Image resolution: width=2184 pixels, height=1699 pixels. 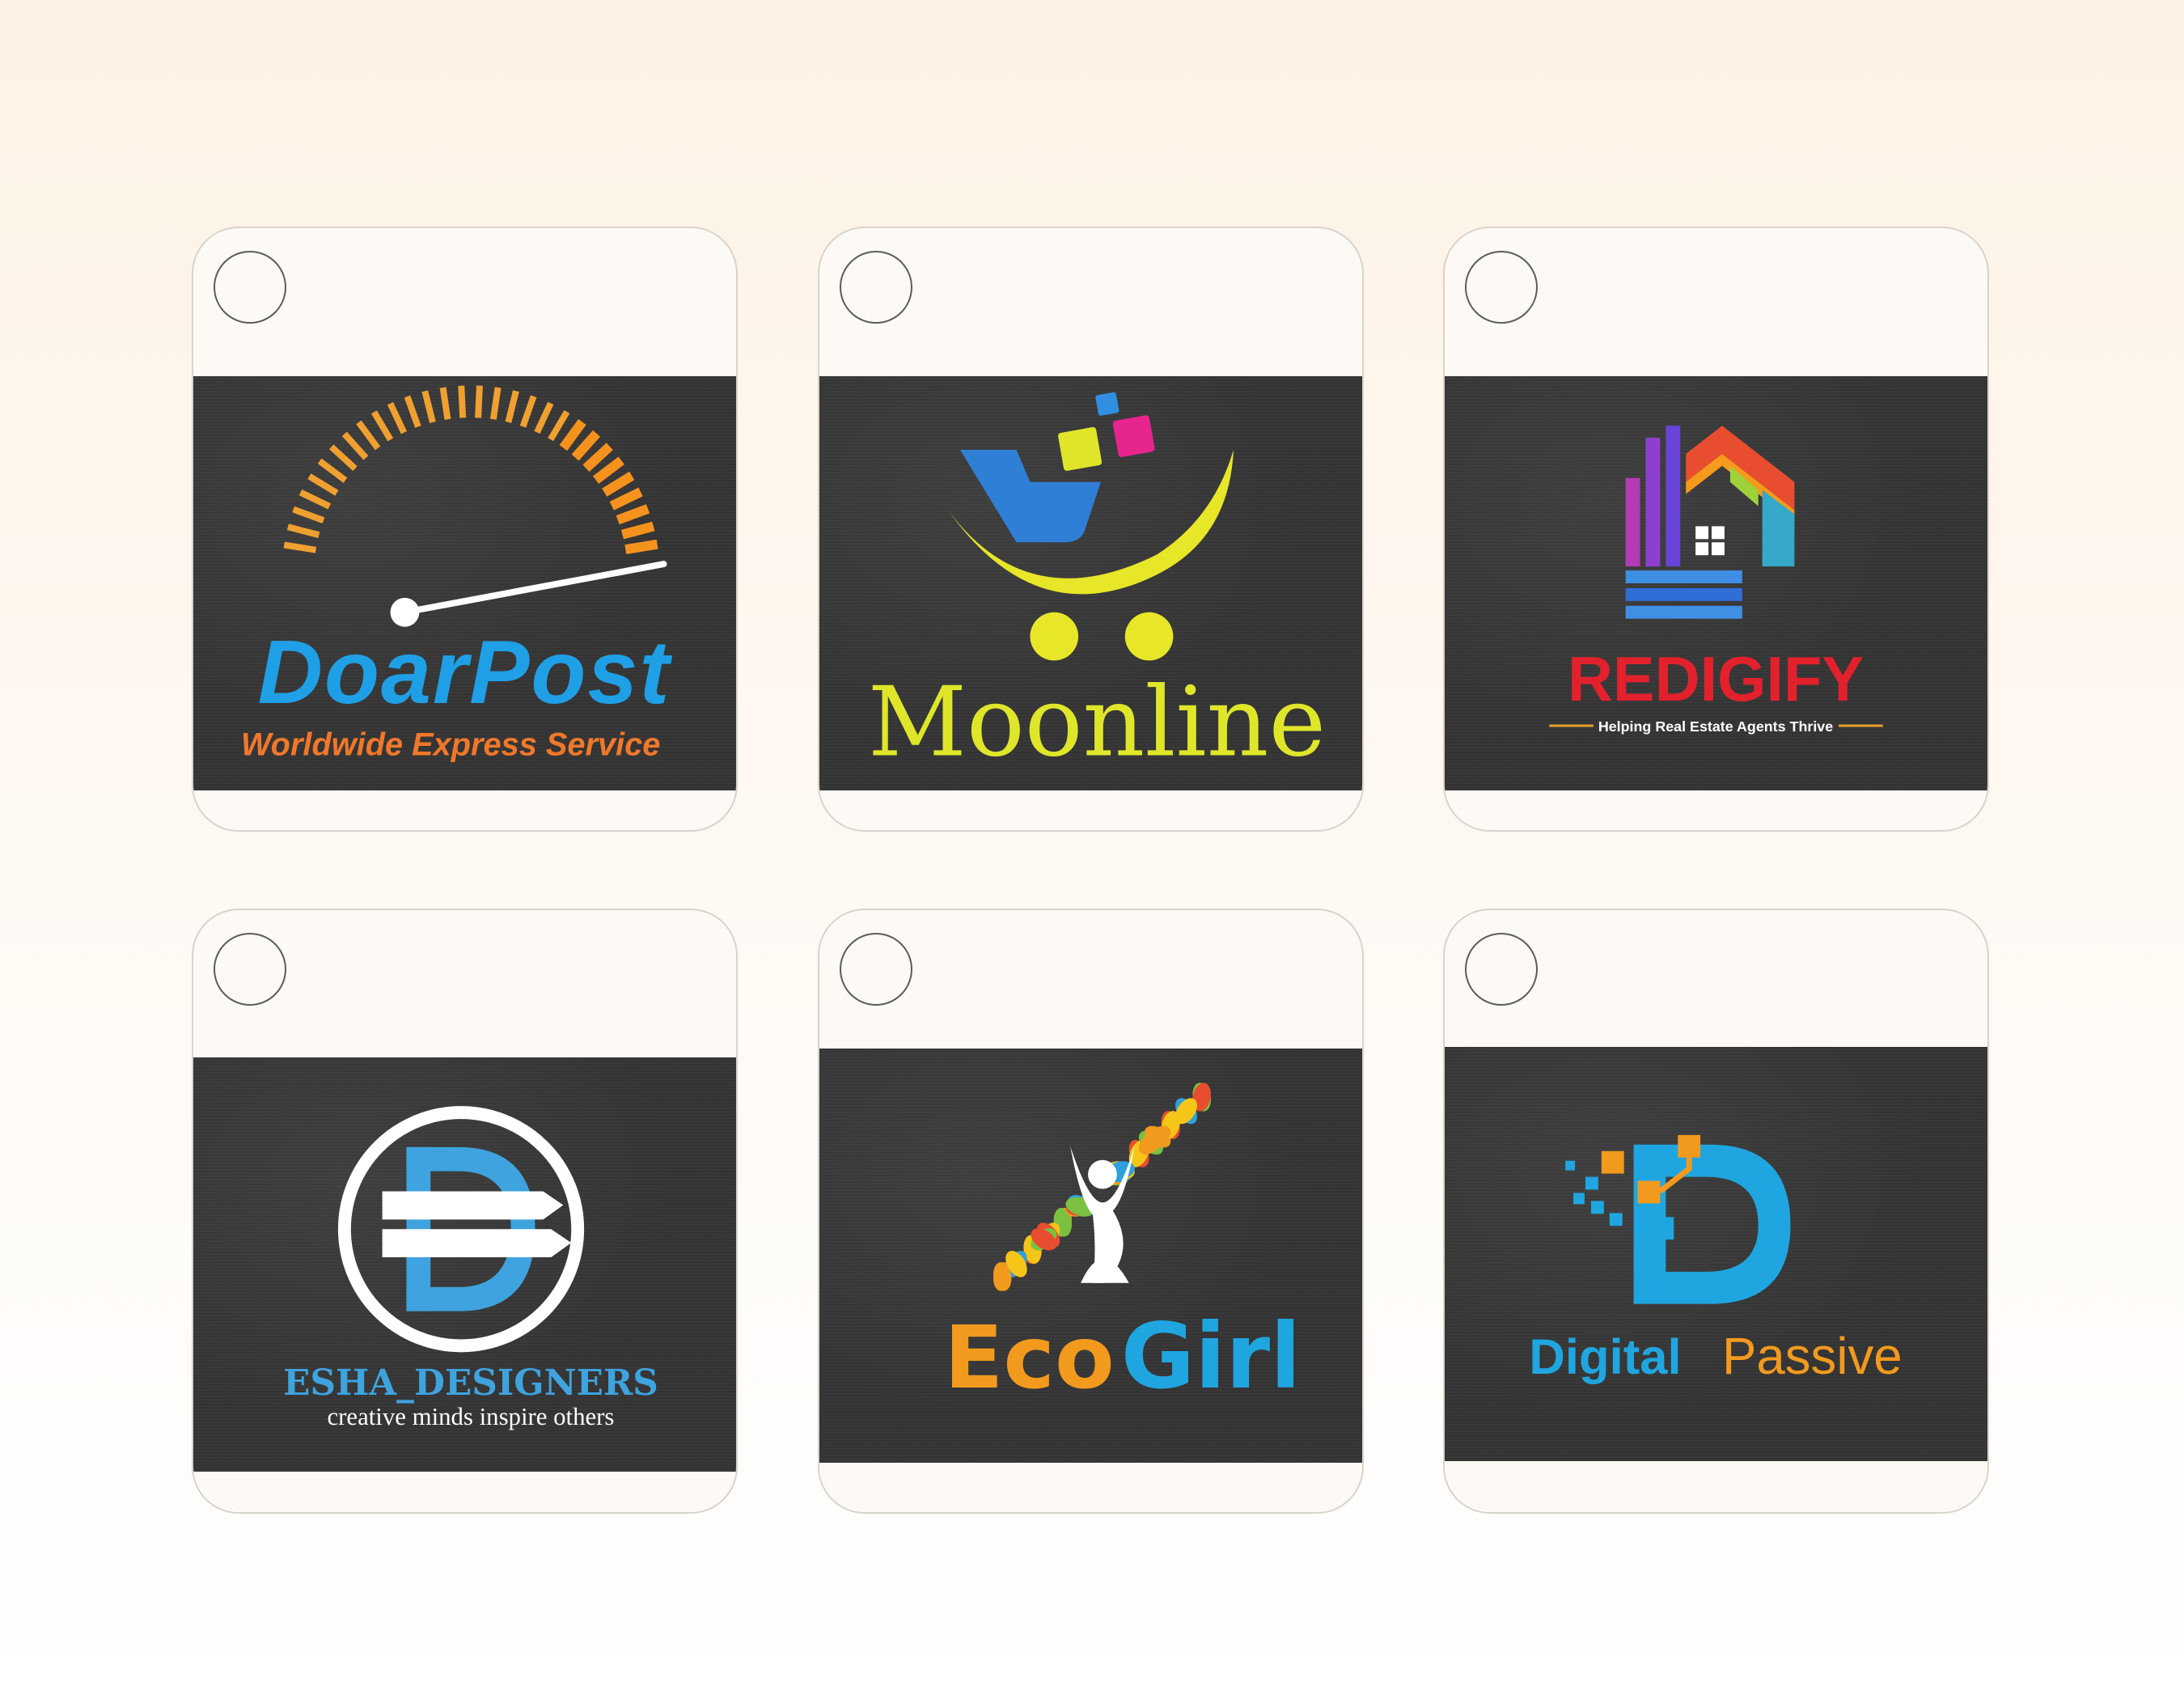 I want to click on logo-card-digital-passive: Digital Passive, so click(x=1716, y=1211).